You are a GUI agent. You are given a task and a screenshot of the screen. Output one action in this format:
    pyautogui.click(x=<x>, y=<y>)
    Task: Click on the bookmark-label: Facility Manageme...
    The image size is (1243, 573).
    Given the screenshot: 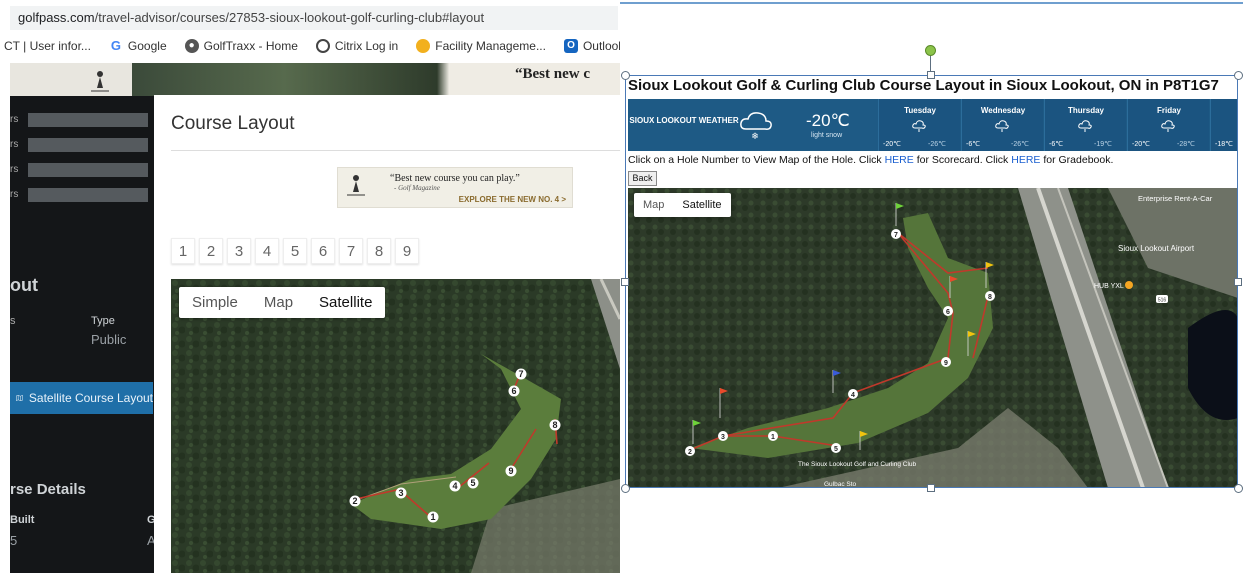 What is the action you would take?
    pyautogui.click(x=490, y=46)
    